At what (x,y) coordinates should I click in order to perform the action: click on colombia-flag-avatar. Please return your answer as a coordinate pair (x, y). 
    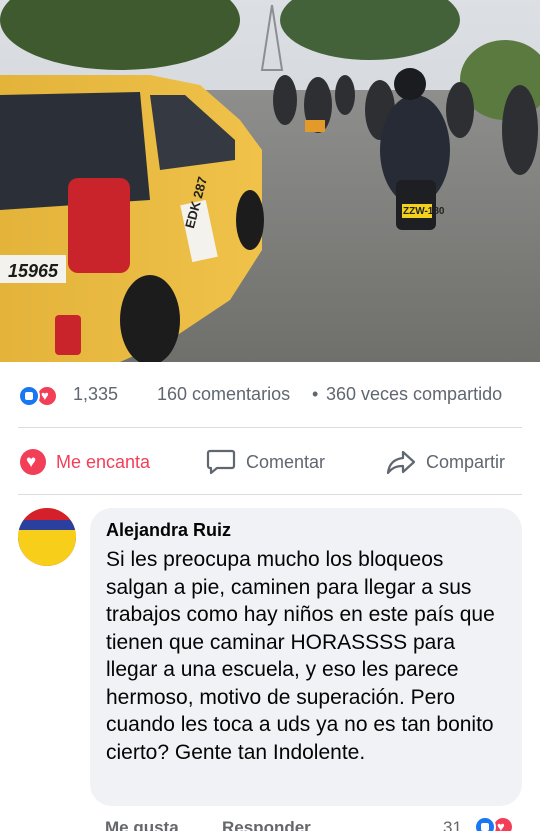
    Looking at the image, I should click on (47, 537).